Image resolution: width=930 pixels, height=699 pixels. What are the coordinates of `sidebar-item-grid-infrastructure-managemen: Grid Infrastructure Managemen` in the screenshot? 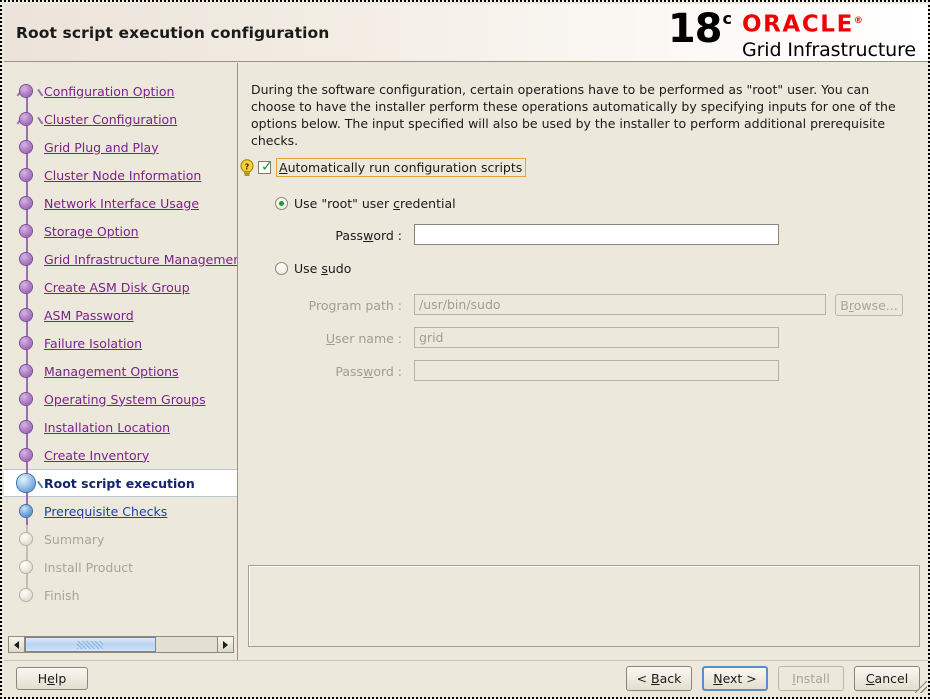 It's located at (121, 259).